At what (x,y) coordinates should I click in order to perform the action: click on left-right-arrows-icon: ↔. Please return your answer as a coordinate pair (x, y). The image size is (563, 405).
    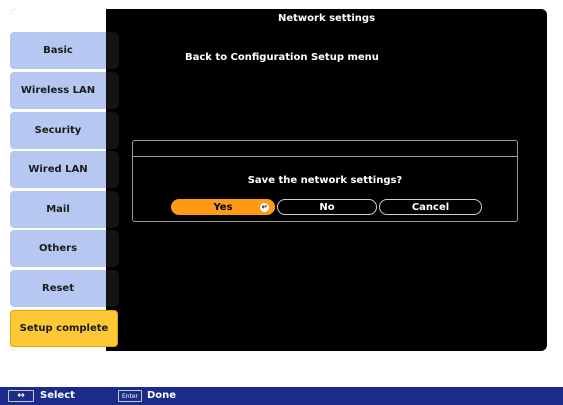
    Looking at the image, I should click on (21, 396).